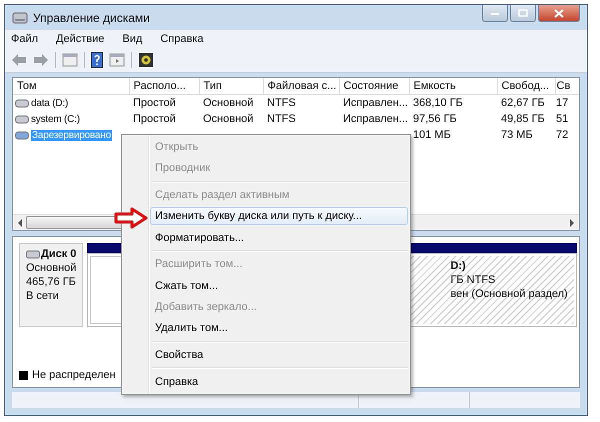 This screenshot has width=600, height=422. Describe the element at coordinates (438, 103) in the screenshot. I see `table-cell: 368,10 ГБ` at that location.